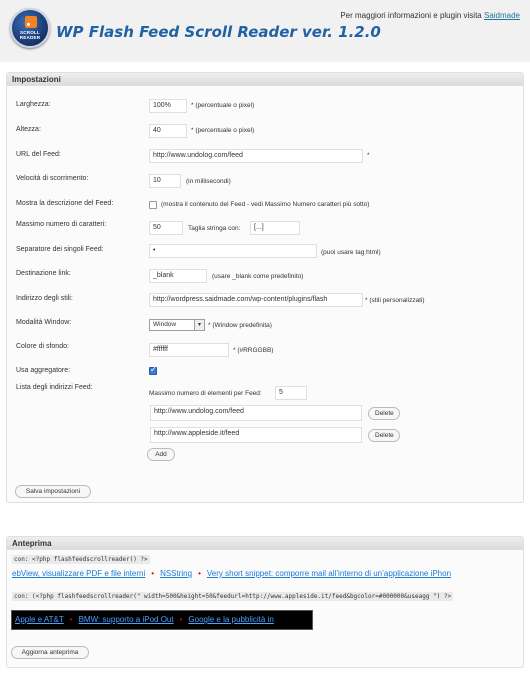  What do you see at coordinates (275, 228) in the screenshot?
I see `truncate-input: [...]` at bounding box center [275, 228].